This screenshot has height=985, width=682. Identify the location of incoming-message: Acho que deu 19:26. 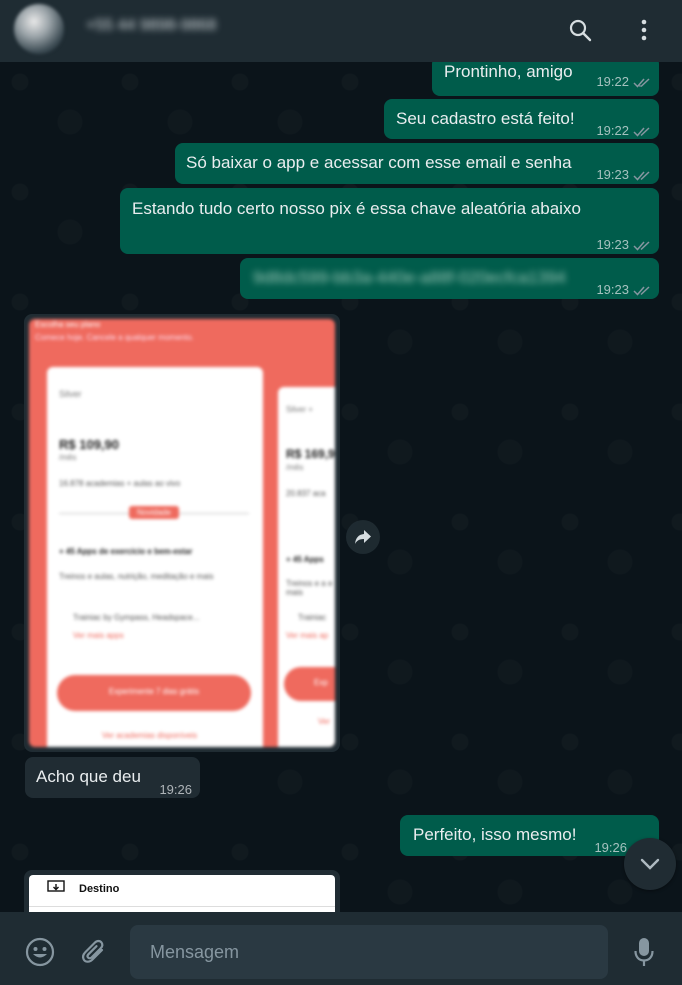
(112, 777).